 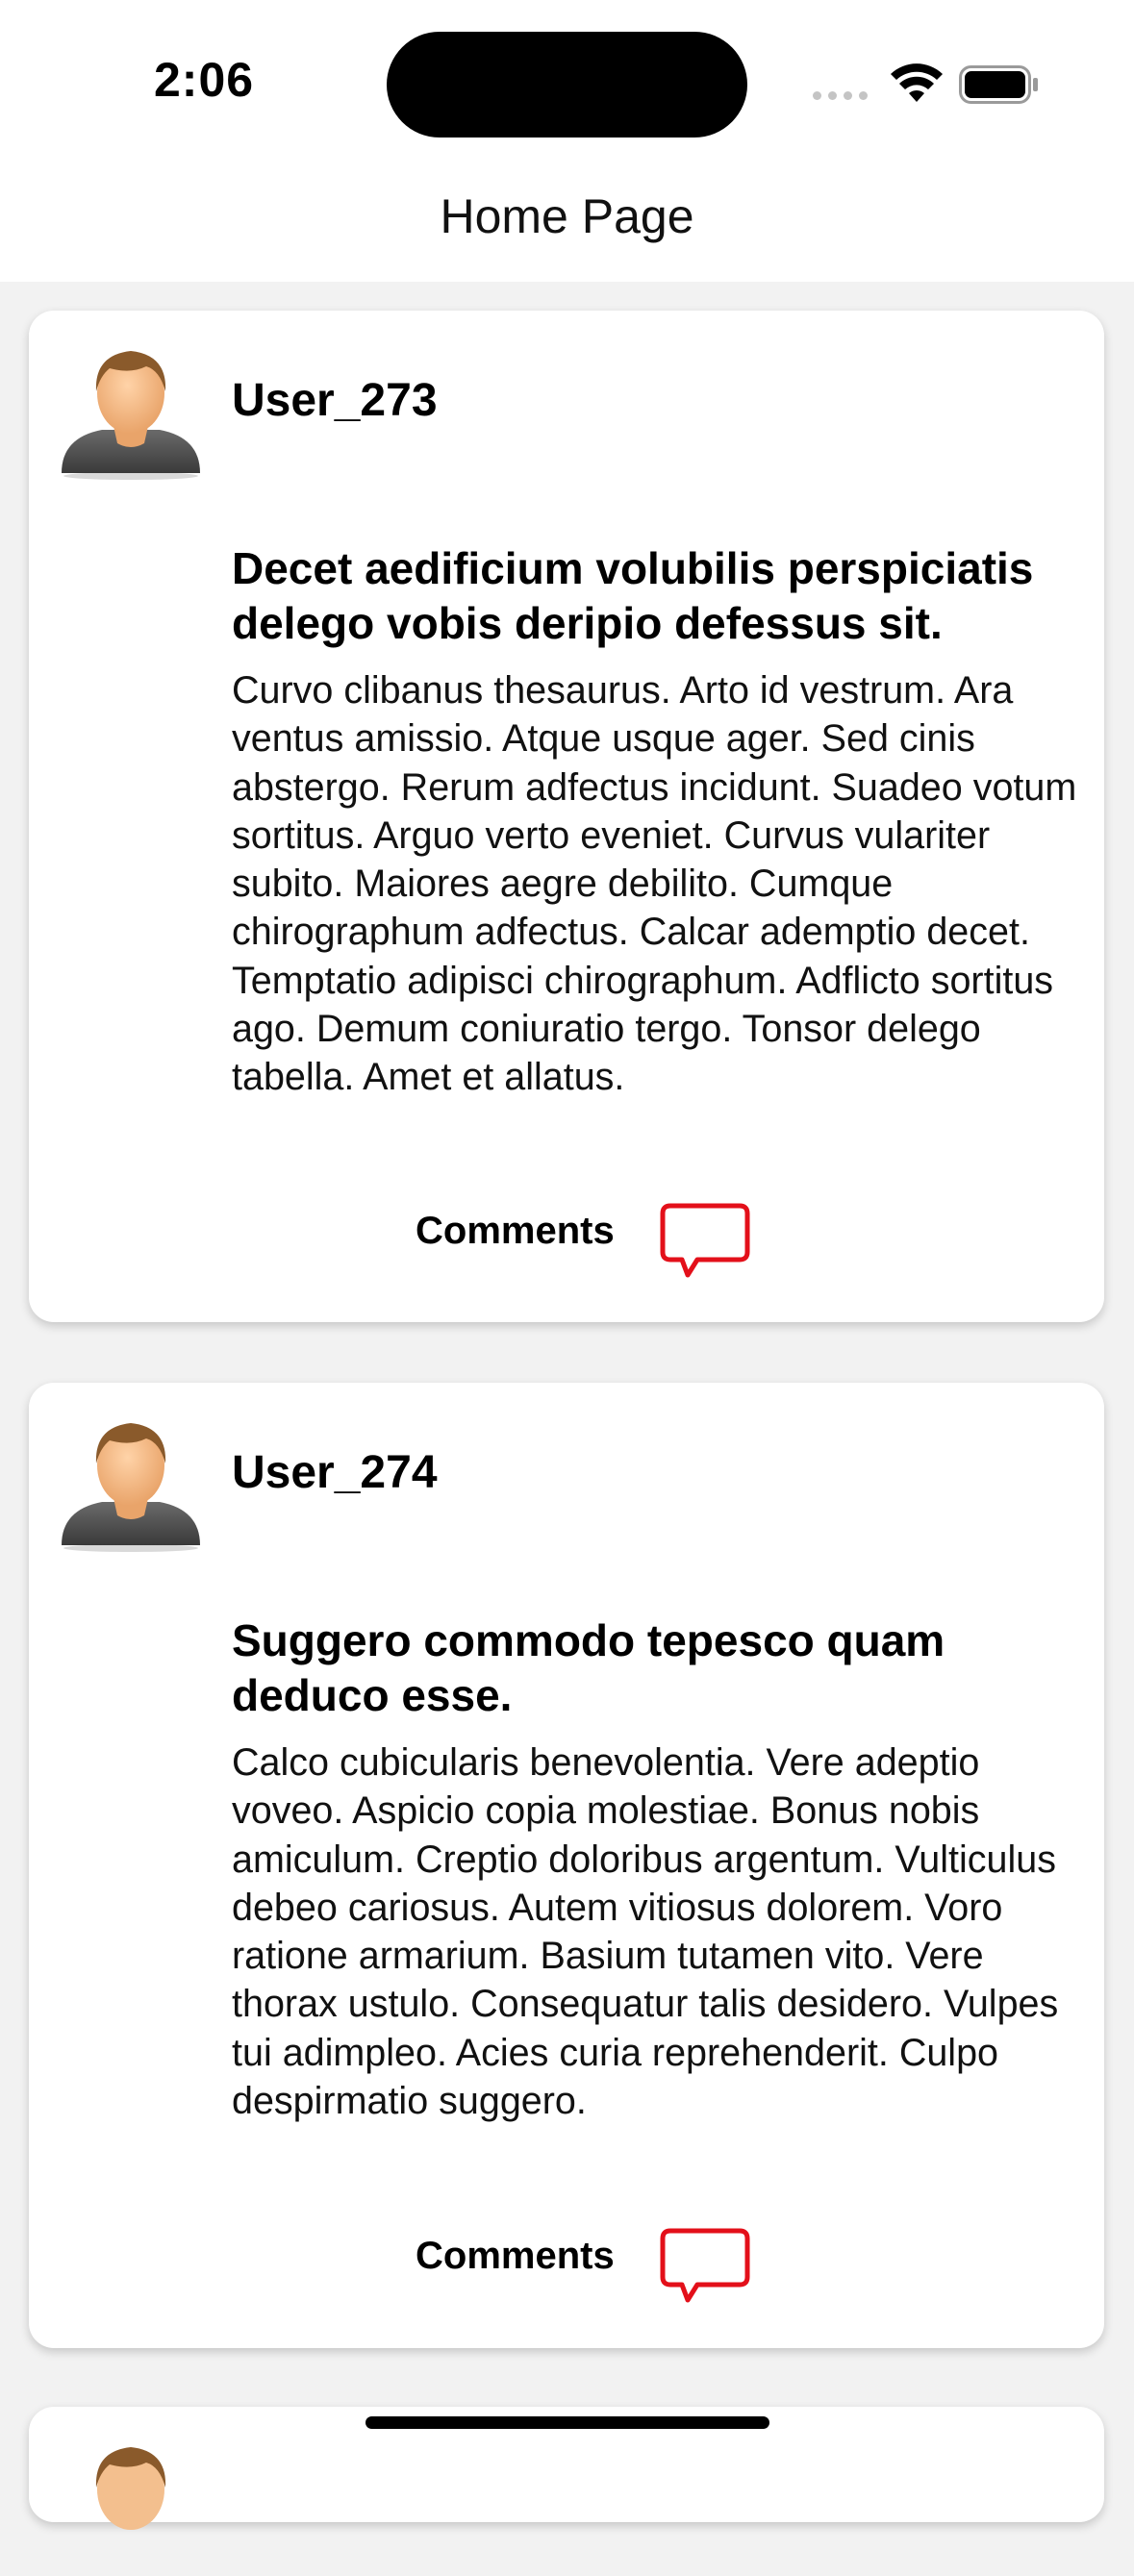 What do you see at coordinates (335, 1472) in the screenshot?
I see `post-username: User_274` at bounding box center [335, 1472].